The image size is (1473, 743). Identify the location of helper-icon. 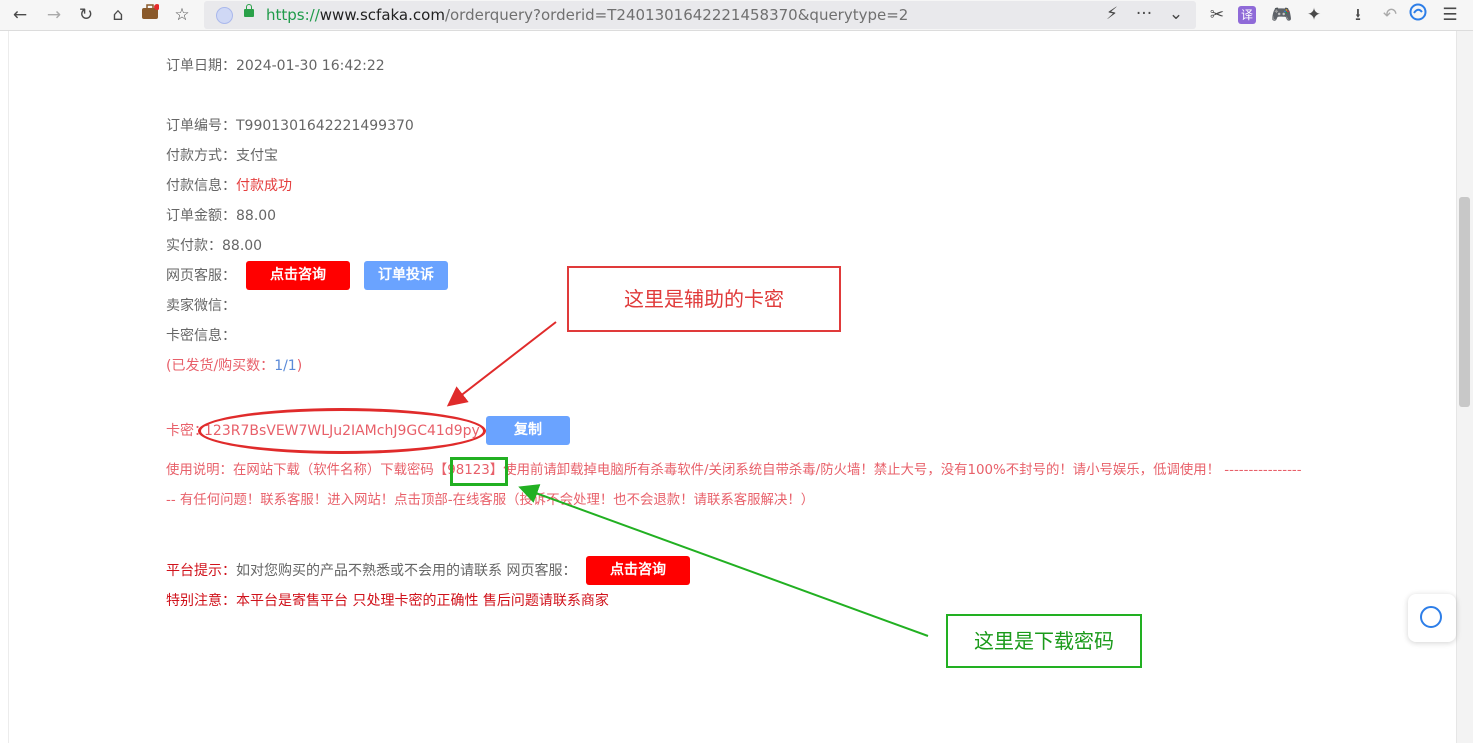
(1431, 617).